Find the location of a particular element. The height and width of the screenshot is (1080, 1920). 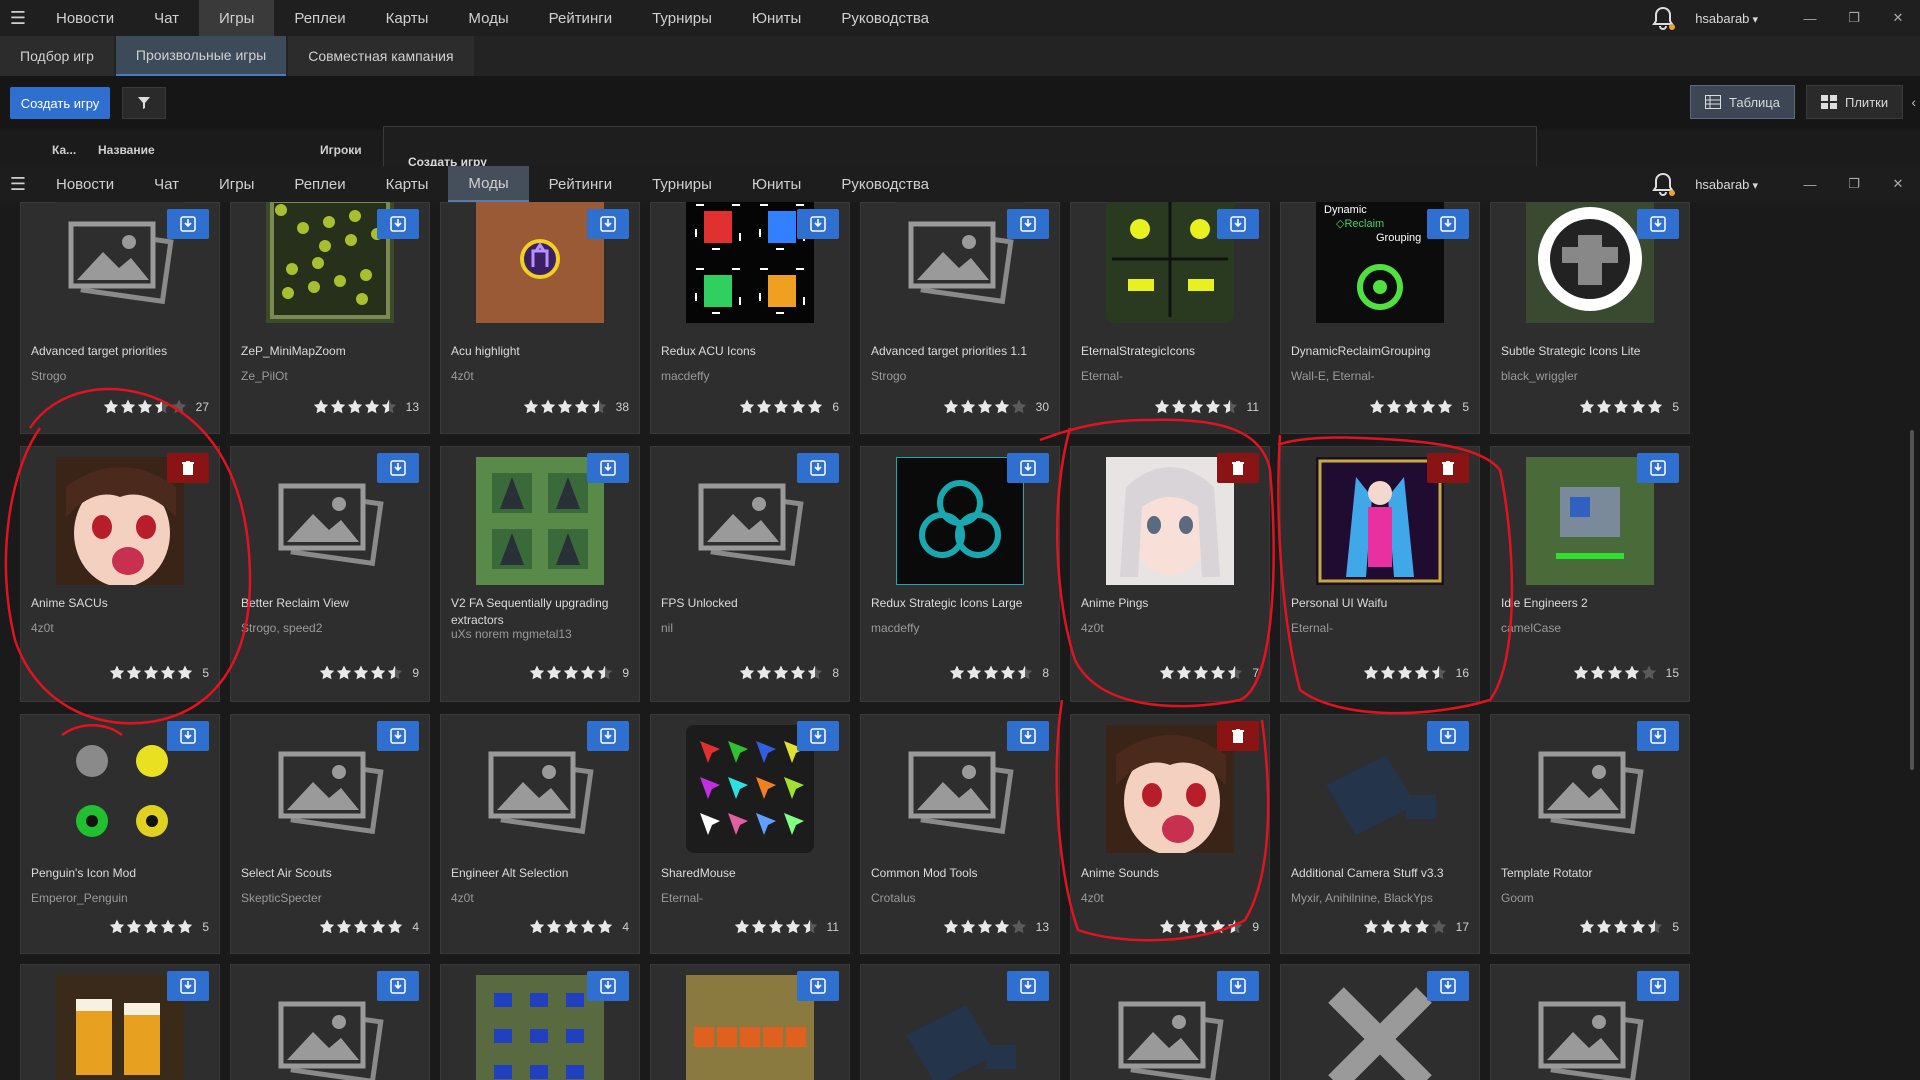

filter-button is located at coordinates (144, 103).